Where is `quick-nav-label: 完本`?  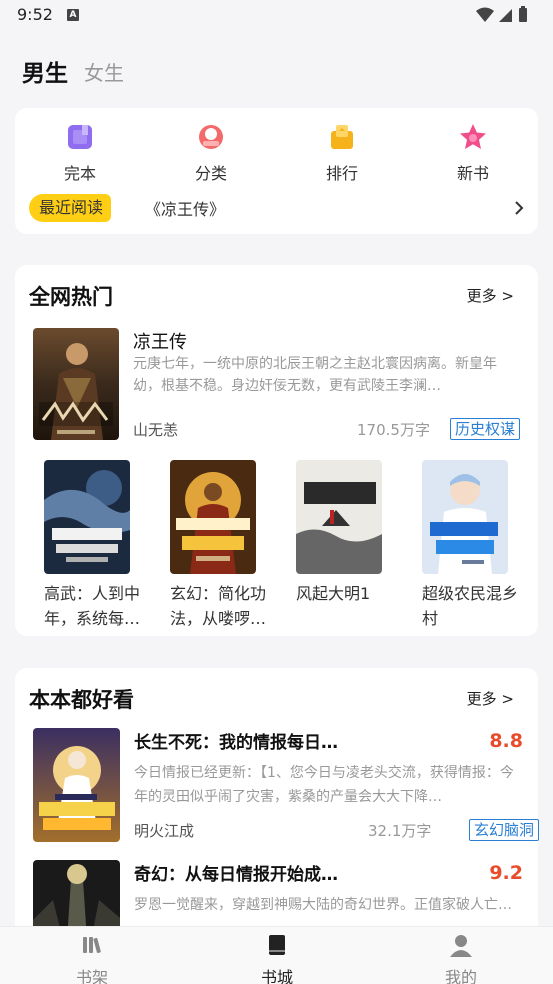
quick-nav-label: 完本 is located at coordinates (79, 173).